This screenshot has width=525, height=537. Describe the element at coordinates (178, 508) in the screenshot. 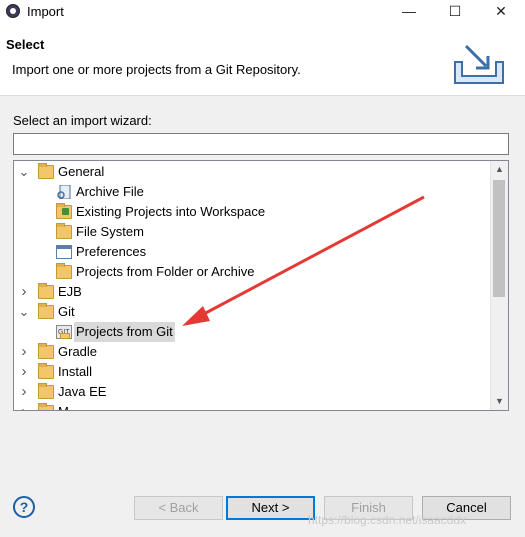

I see `back-button: < Back` at that location.